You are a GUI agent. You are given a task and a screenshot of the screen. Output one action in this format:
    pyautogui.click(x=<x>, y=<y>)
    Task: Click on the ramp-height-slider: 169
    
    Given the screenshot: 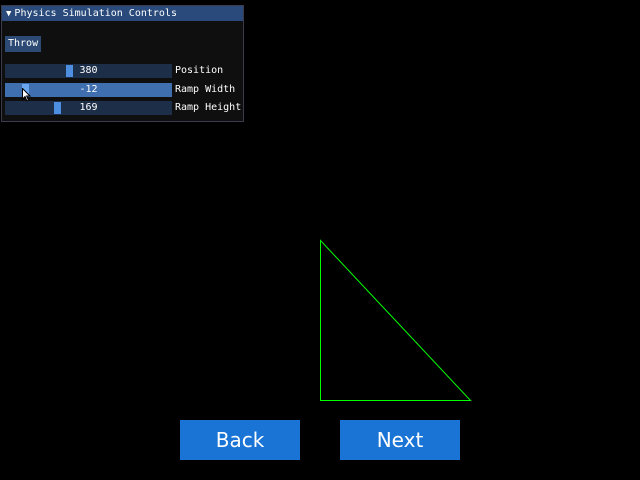 What is the action you would take?
    pyautogui.click(x=88, y=108)
    